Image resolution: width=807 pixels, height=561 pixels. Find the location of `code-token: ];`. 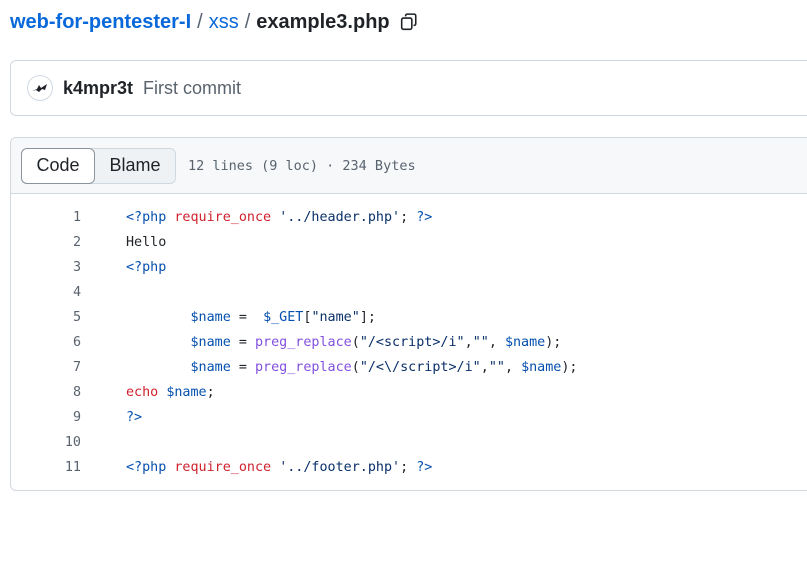

code-token: ]; is located at coordinates (367, 317).